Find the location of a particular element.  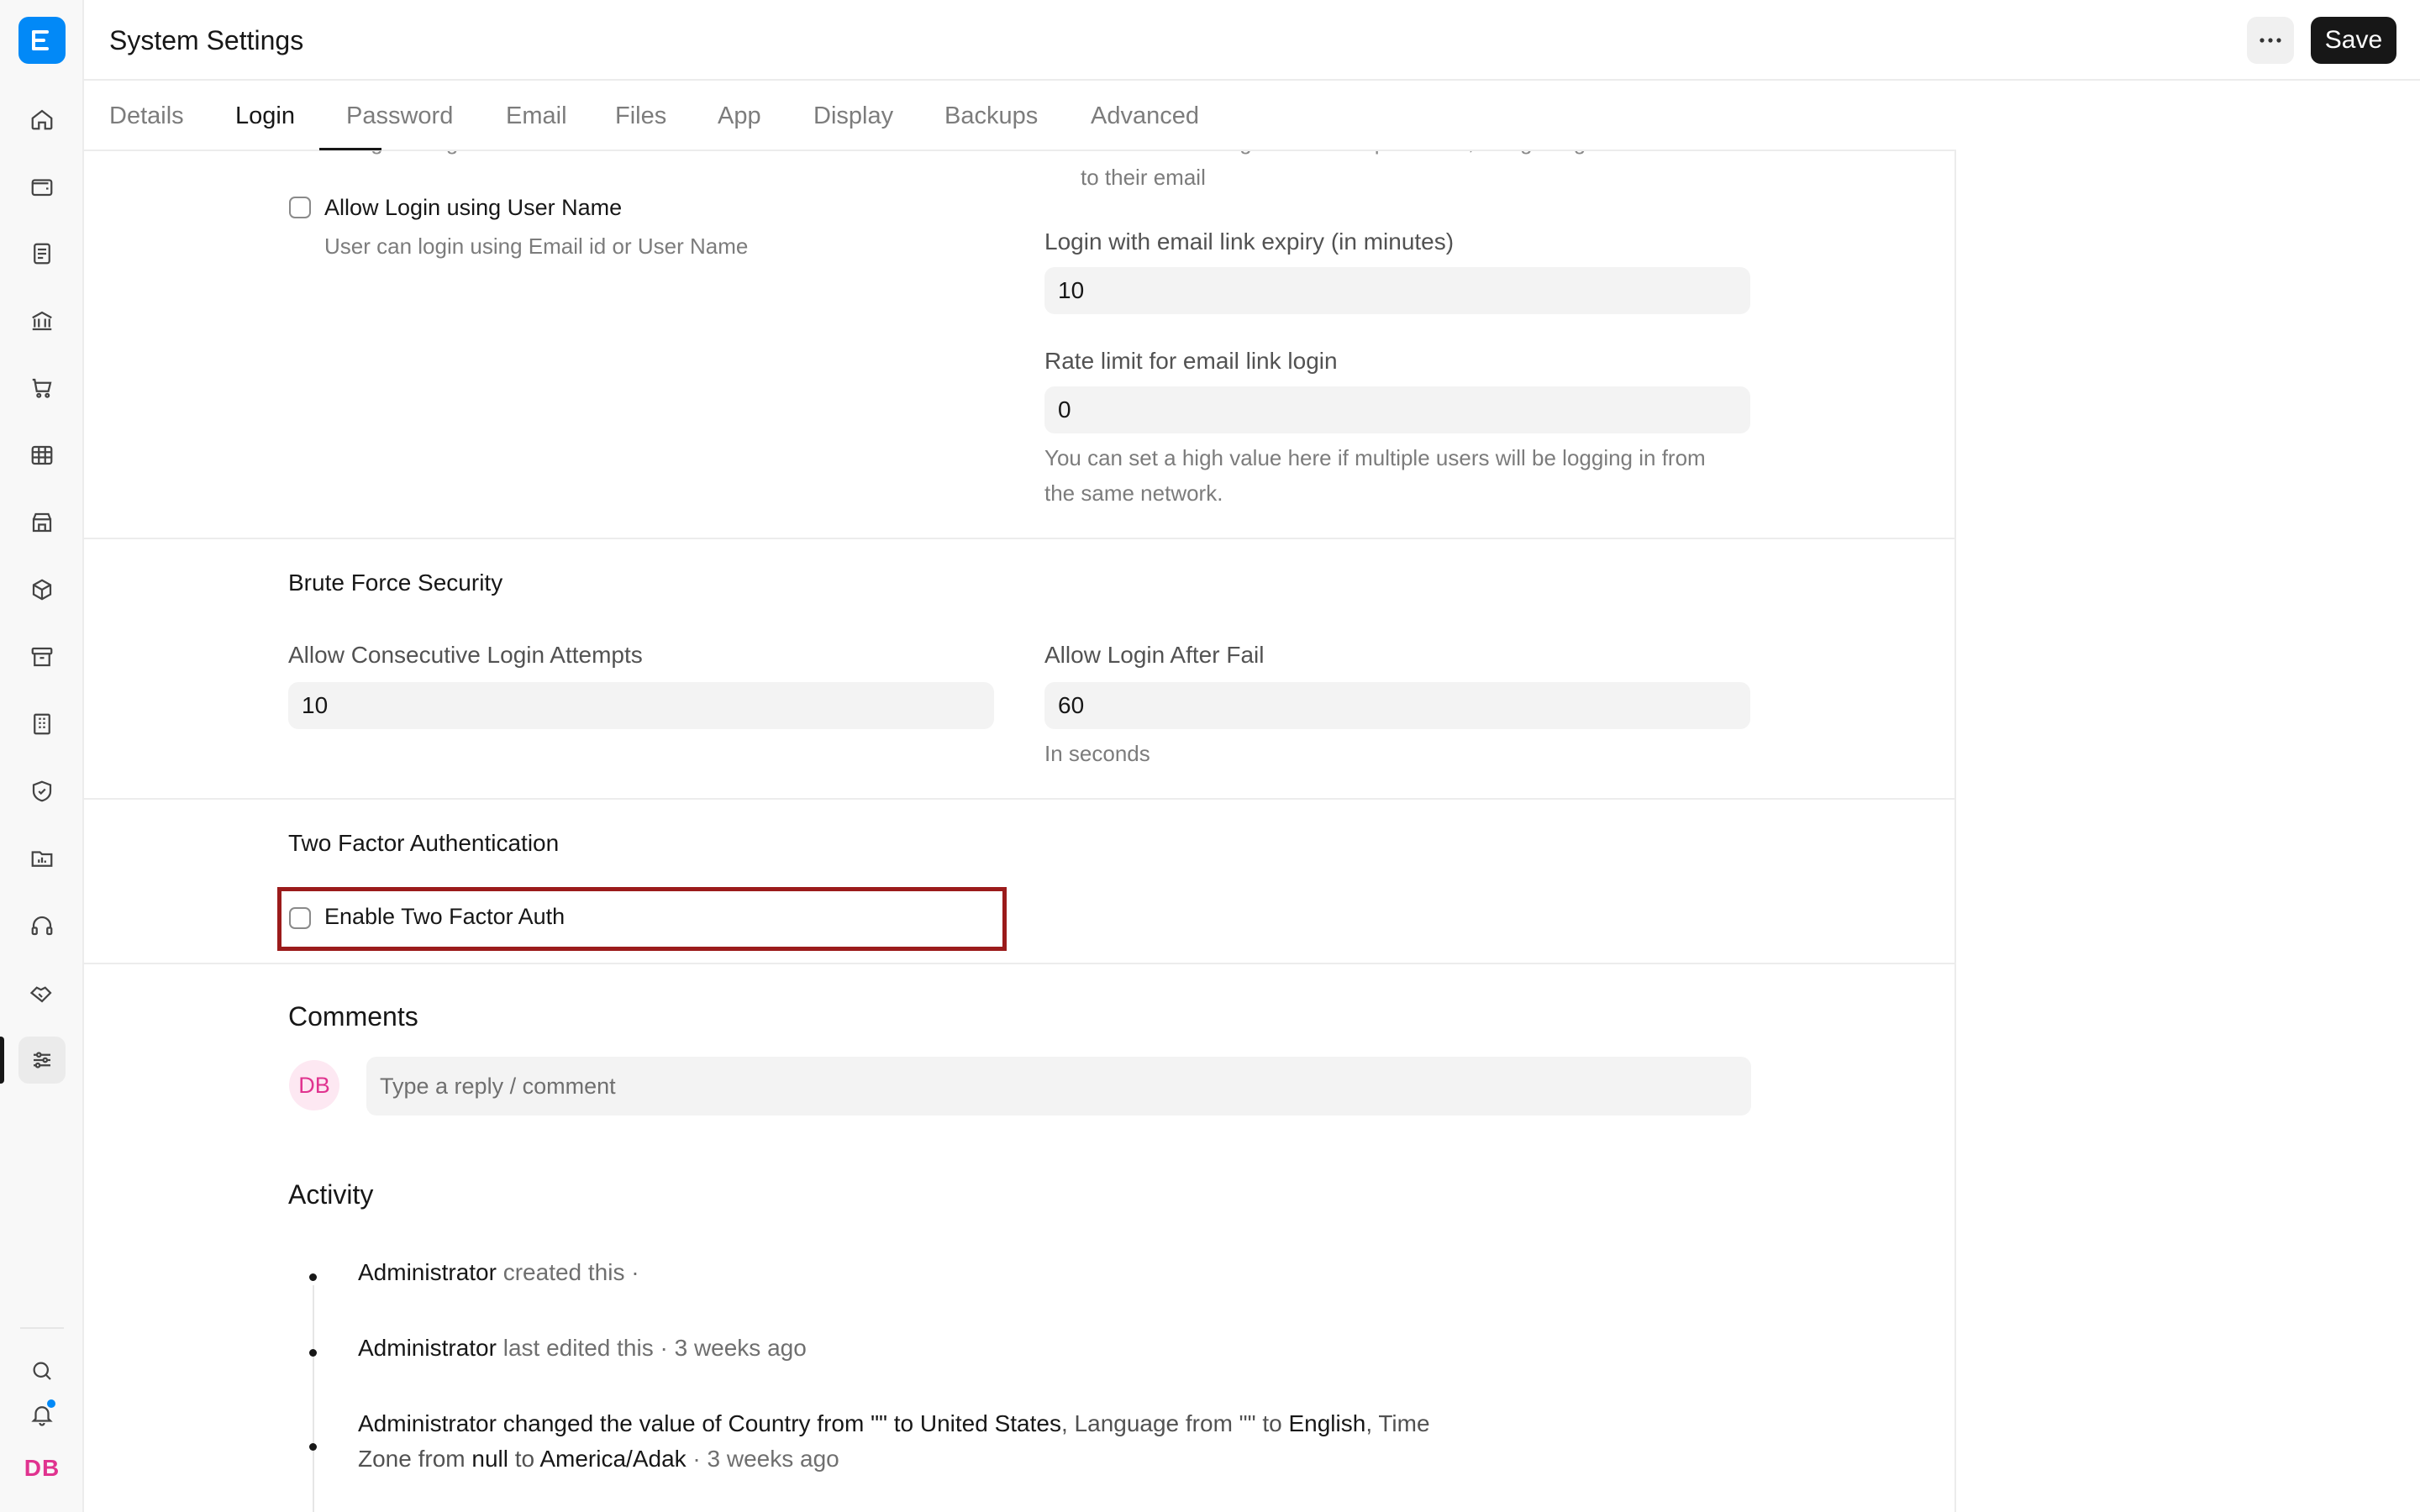

activity-item: Administrator created this · is located at coordinates (946, 1272).